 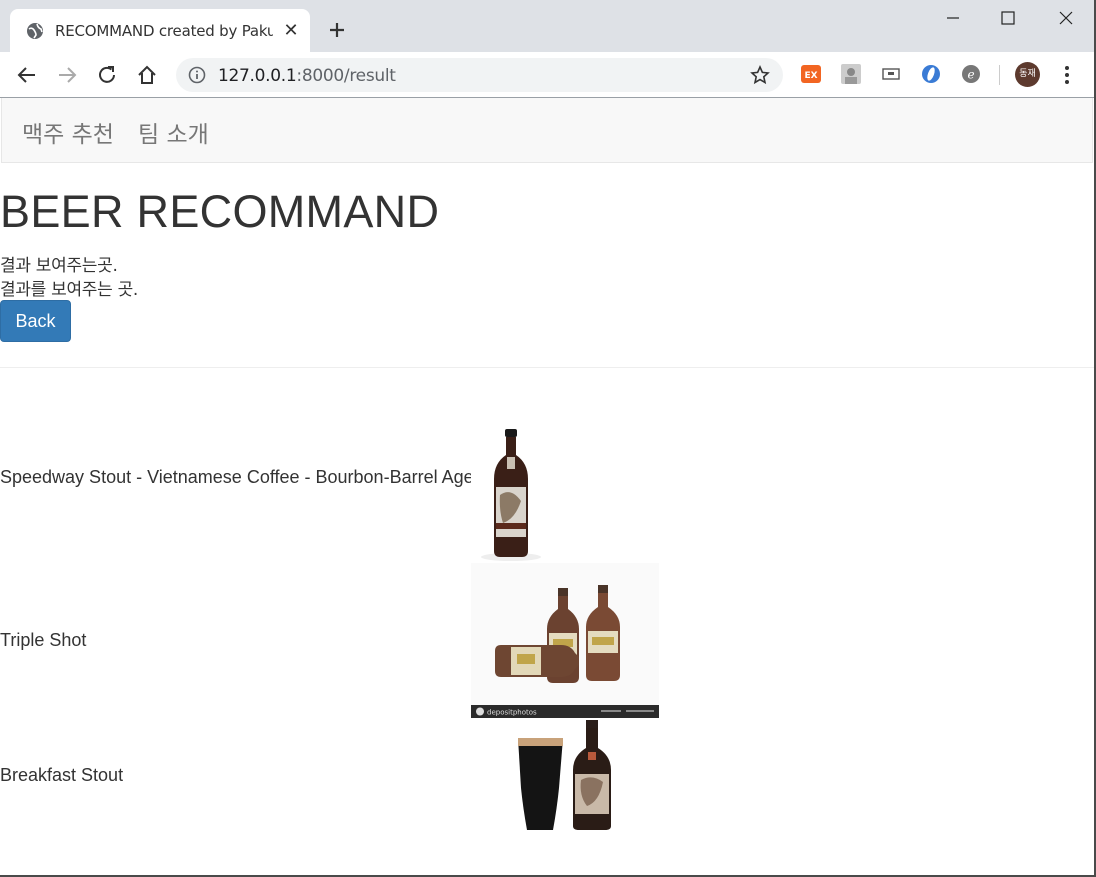 What do you see at coordinates (851, 74) in the screenshot?
I see `portrait-extension-icon` at bounding box center [851, 74].